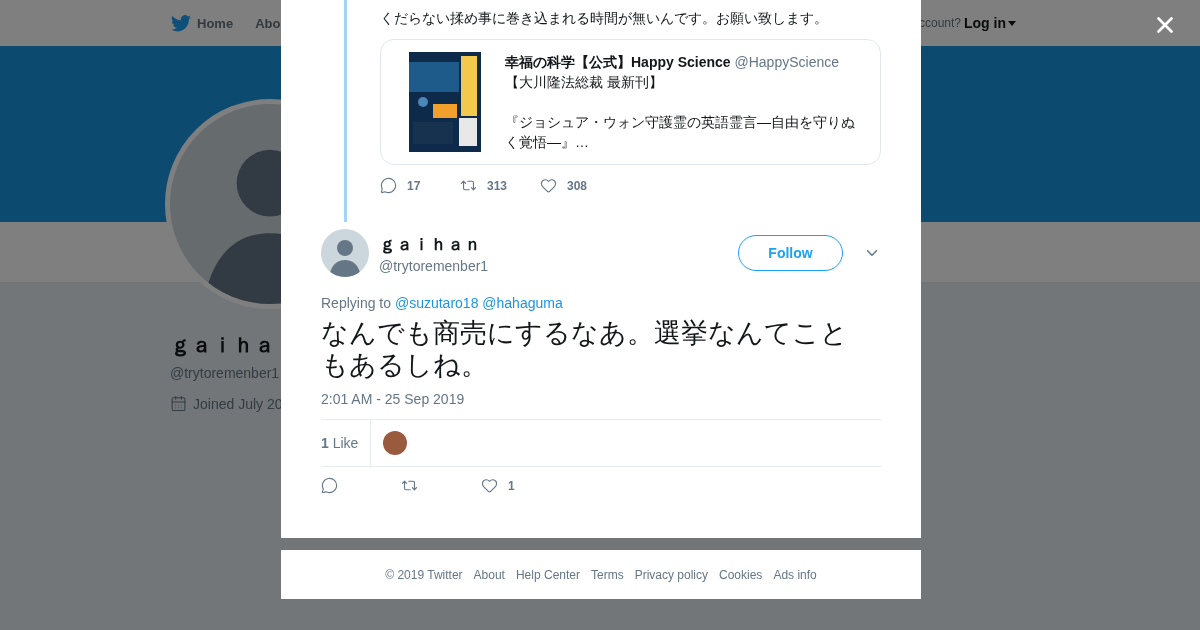 The width and height of the screenshot is (1200, 630). Describe the element at coordinates (202, 23) in the screenshot. I see `home-link: Home` at that location.